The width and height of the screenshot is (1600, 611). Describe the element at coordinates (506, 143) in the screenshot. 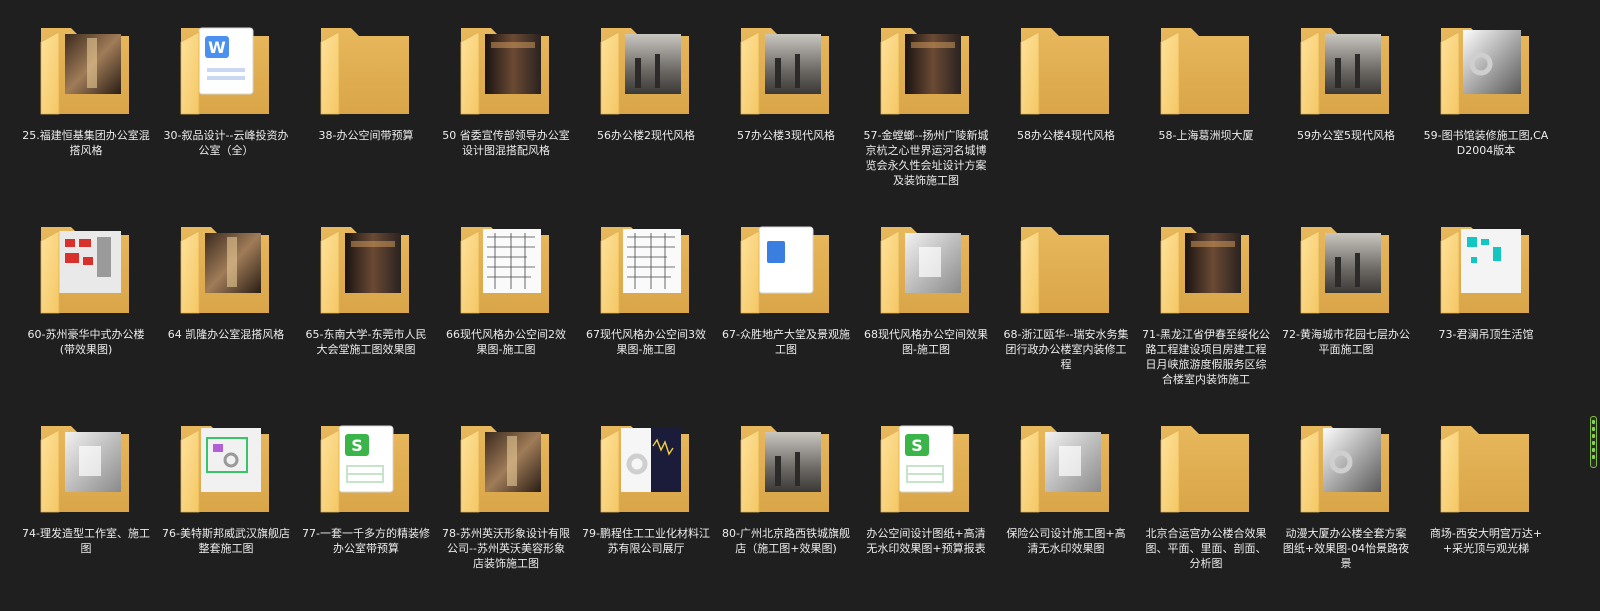

I see `folder-label: 50 省委宣传部领导办公室设计图混搭配风格` at that location.